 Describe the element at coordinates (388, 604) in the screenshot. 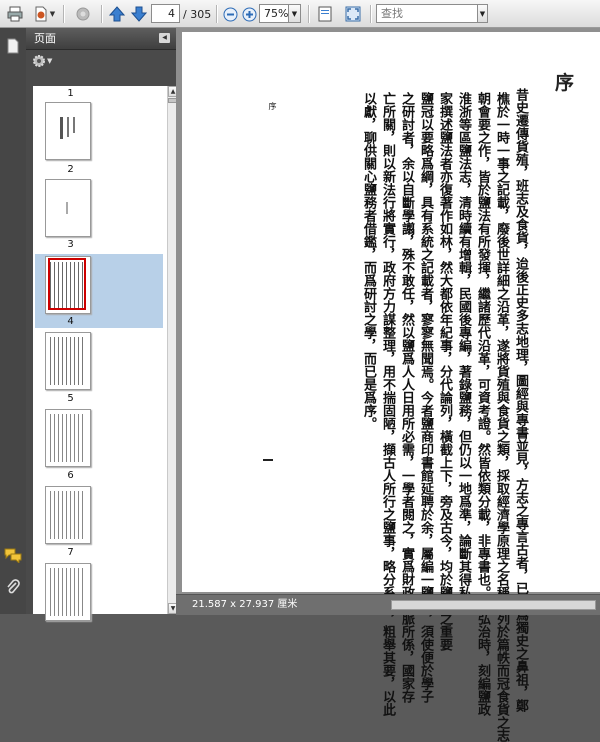

I see `status-bar: 21.587 x 27.937 厘米` at that location.